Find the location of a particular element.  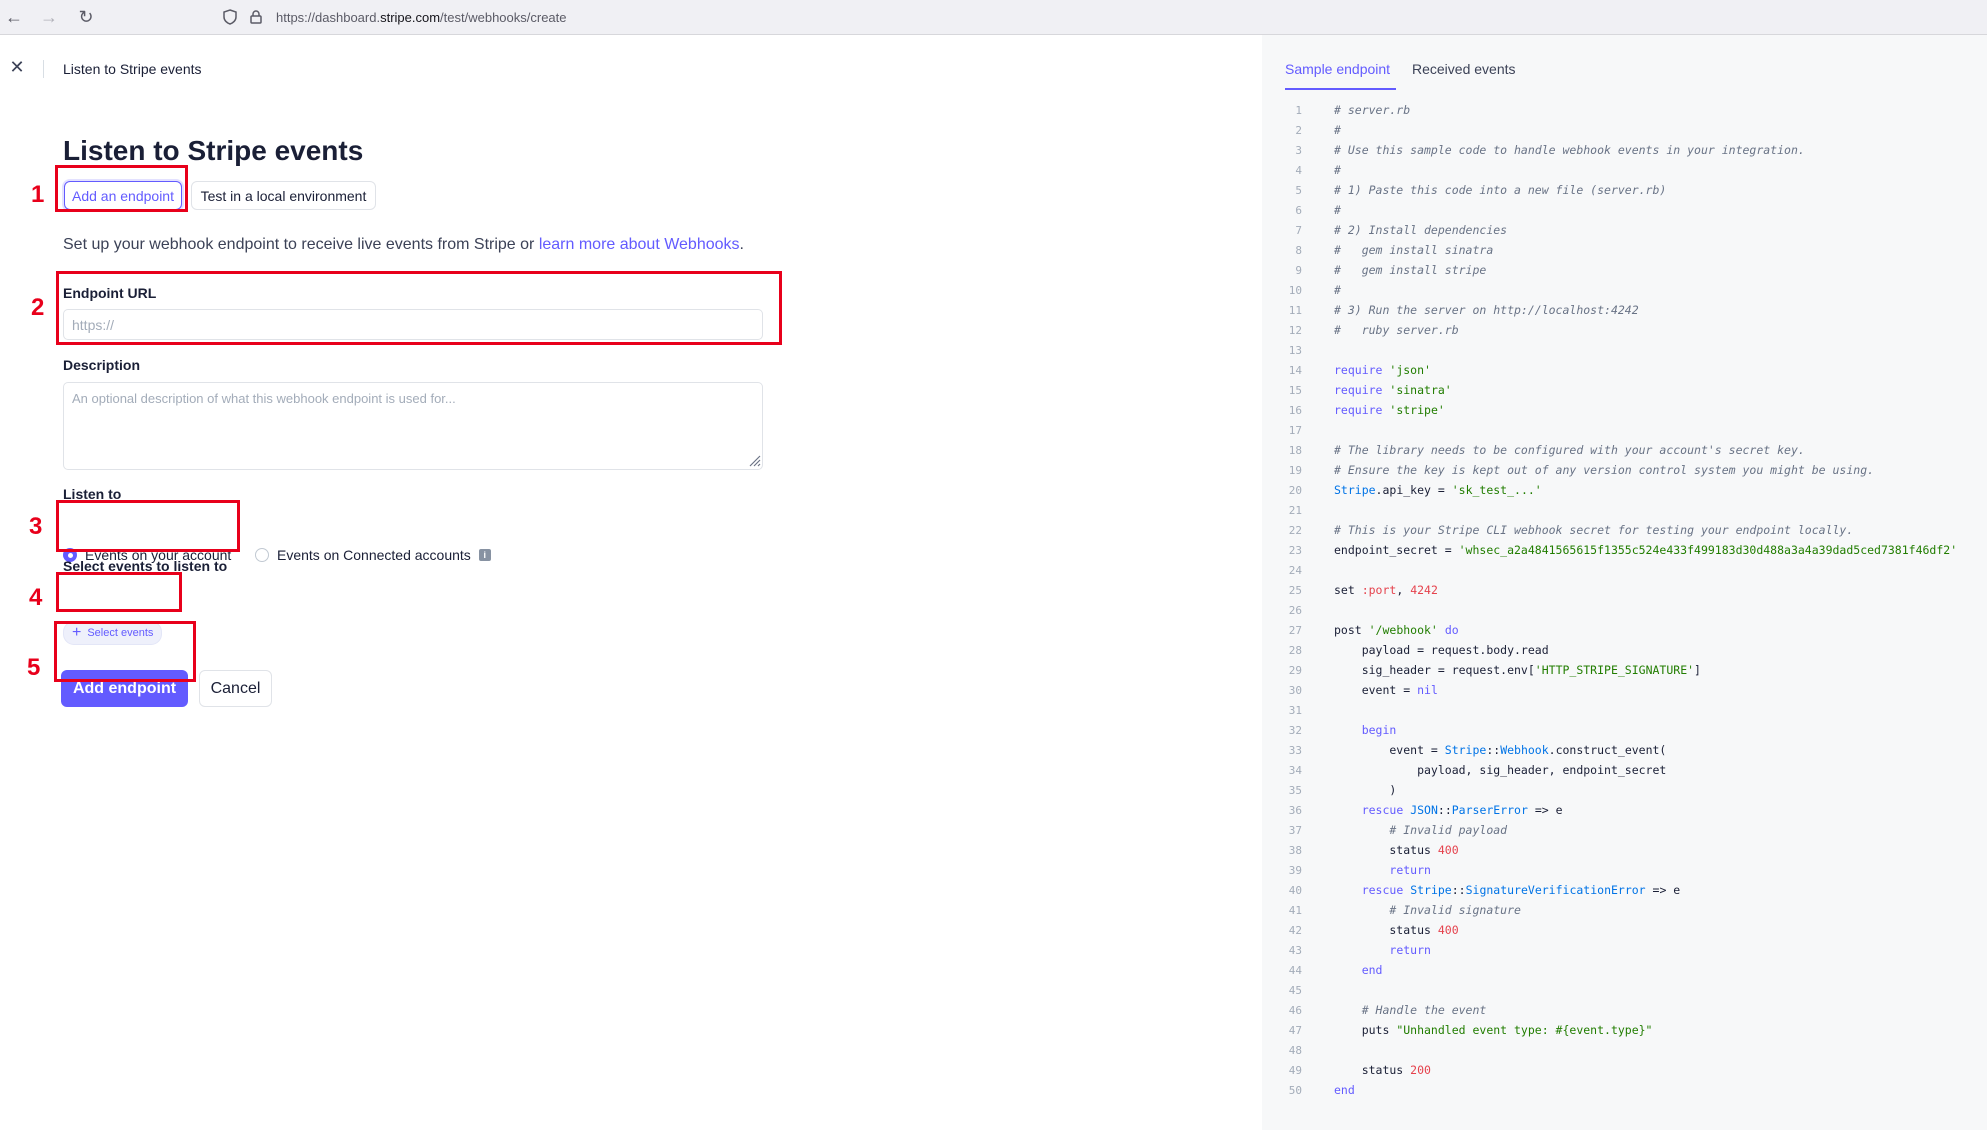

line-number: 41 is located at coordinates (1295, 910).